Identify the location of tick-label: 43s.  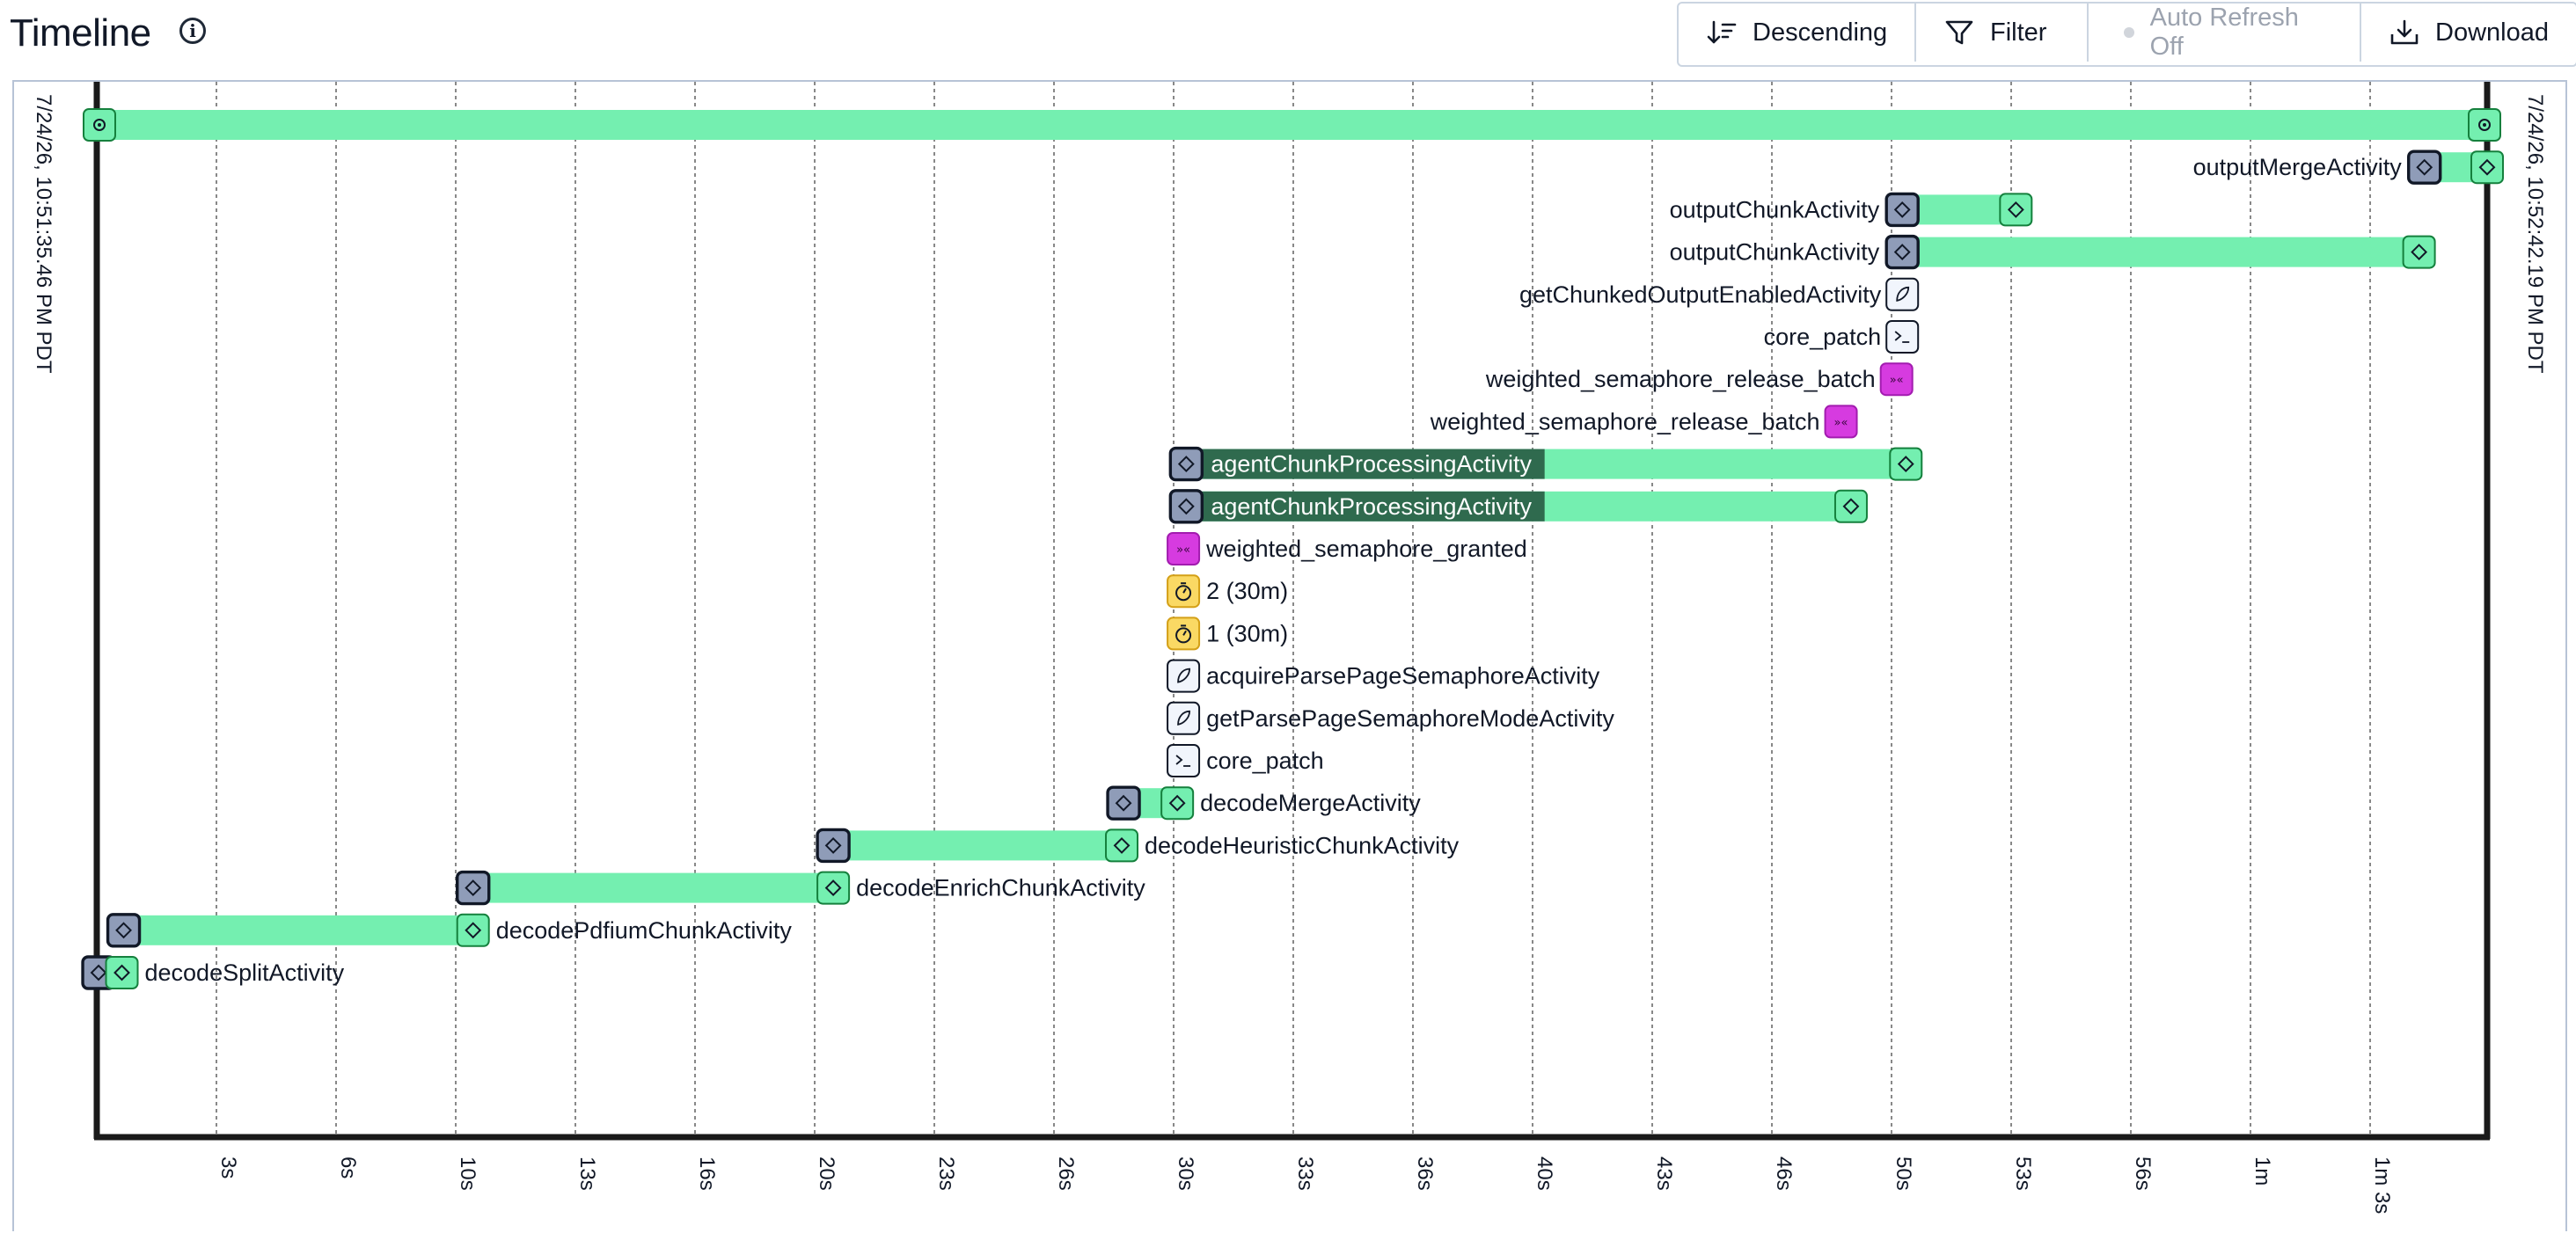
(1664, 1173).